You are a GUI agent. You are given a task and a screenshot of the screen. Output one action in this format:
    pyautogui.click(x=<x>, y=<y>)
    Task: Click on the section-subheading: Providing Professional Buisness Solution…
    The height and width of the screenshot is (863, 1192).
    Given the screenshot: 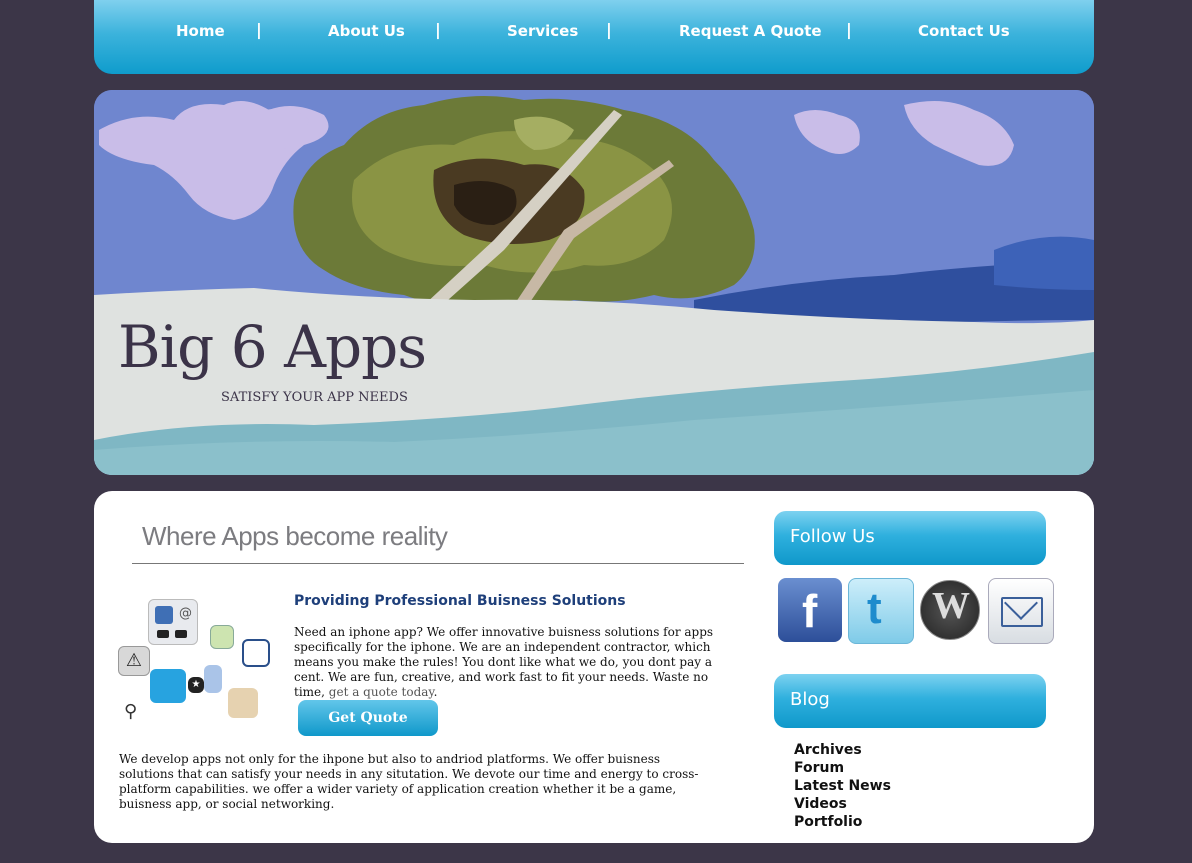 What is the action you would take?
    pyautogui.click(x=460, y=601)
    